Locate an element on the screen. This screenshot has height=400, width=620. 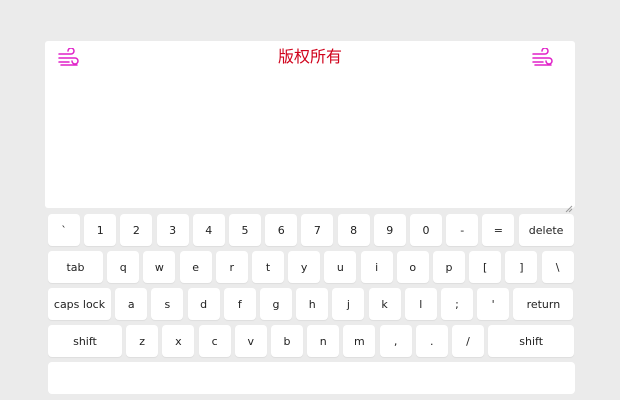
key-p: p is located at coordinates (449, 267).